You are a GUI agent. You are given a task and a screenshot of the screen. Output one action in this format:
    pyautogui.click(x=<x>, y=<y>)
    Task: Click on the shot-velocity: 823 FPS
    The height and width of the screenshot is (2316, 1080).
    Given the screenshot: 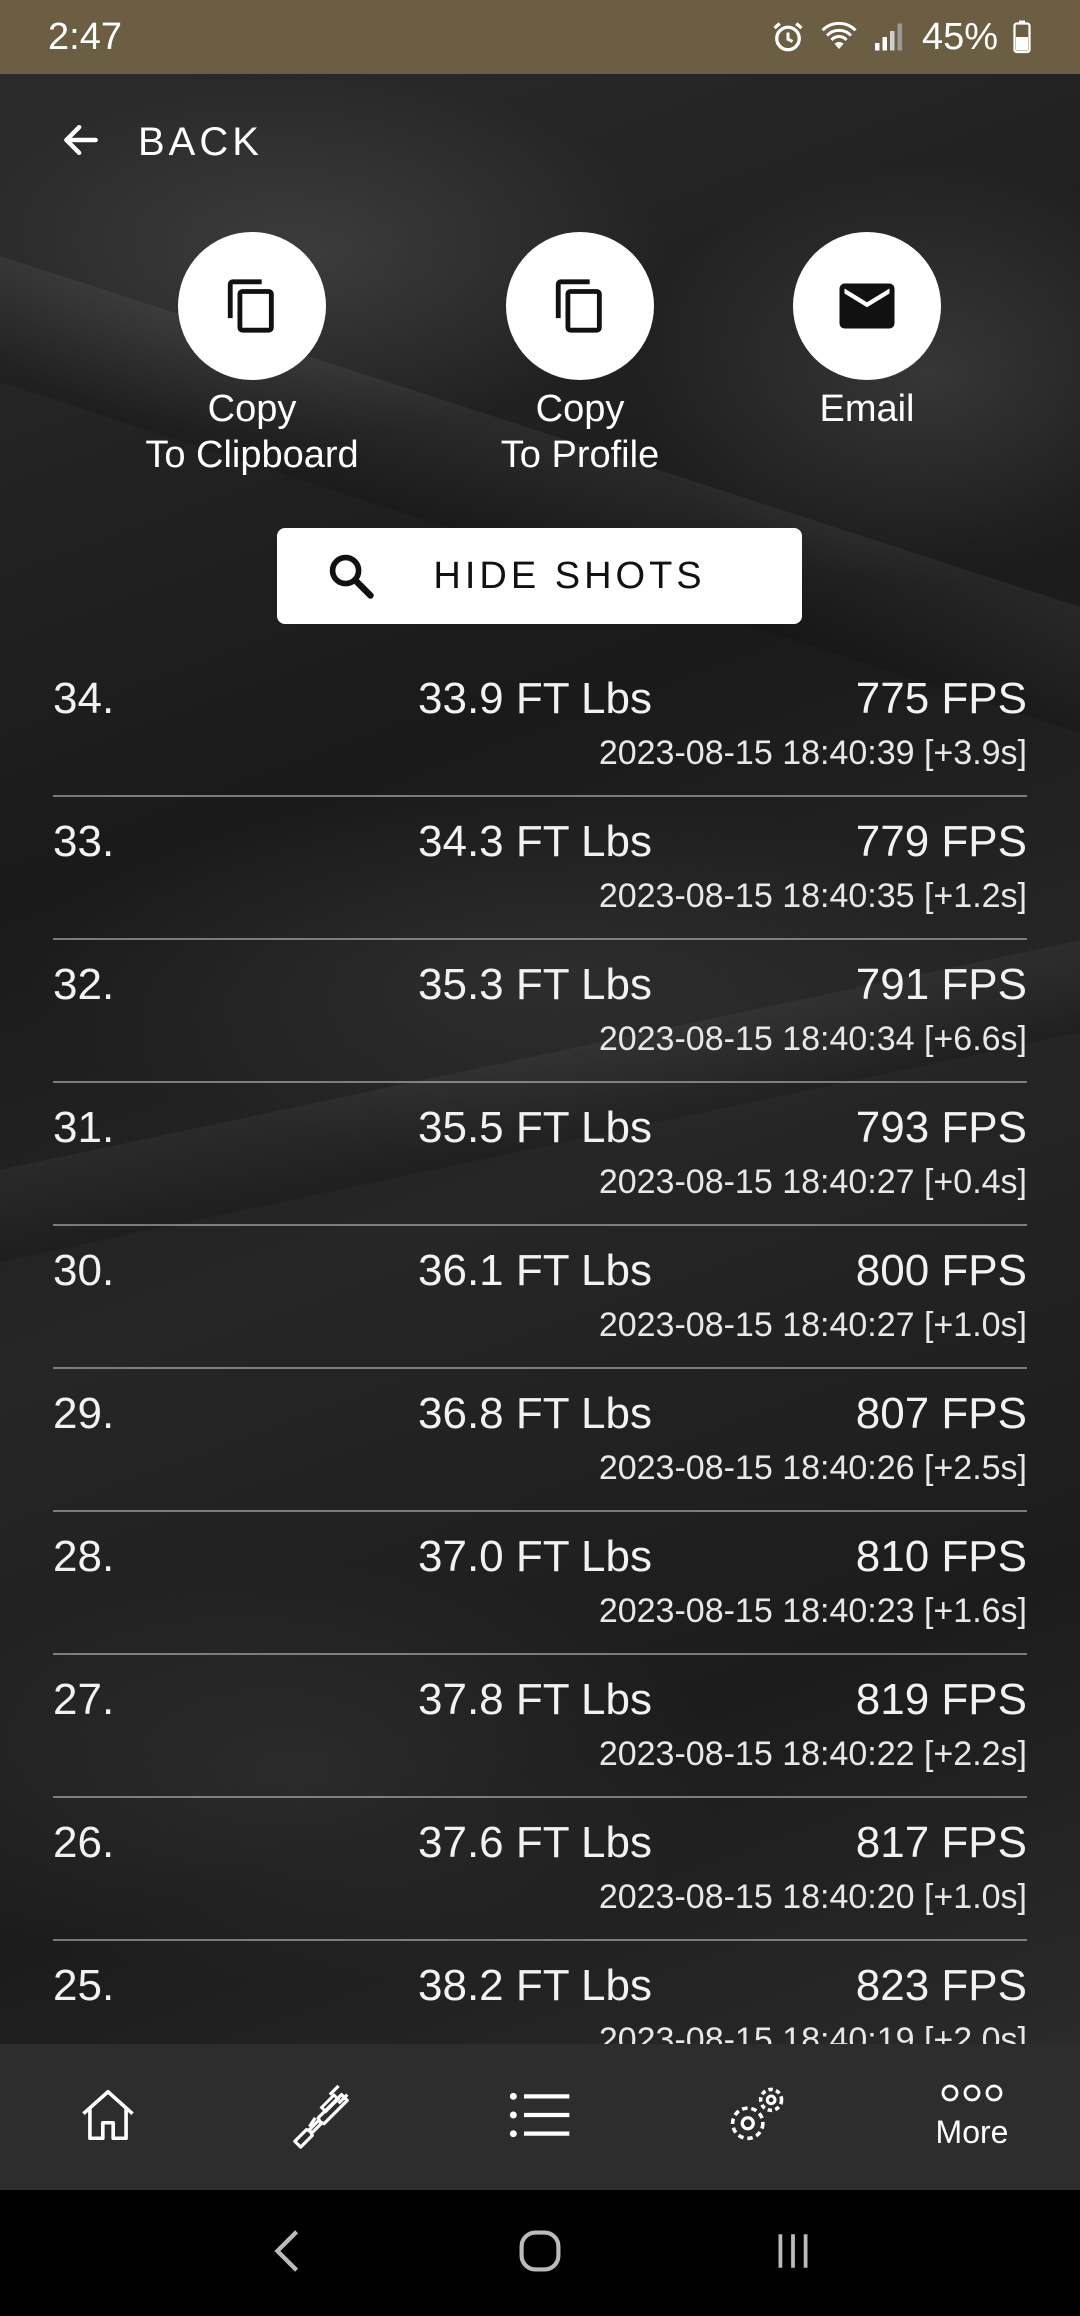 What is the action you would take?
    pyautogui.click(x=941, y=1985)
    